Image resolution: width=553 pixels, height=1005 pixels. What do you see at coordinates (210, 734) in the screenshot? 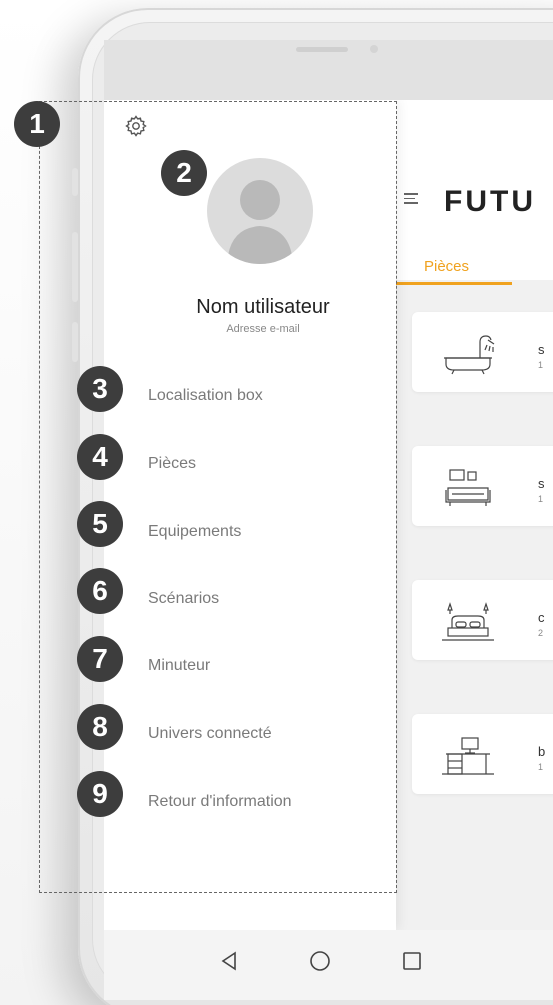
I see `menu-item-univers-connecte: Univers connecté` at bounding box center [210, 734].